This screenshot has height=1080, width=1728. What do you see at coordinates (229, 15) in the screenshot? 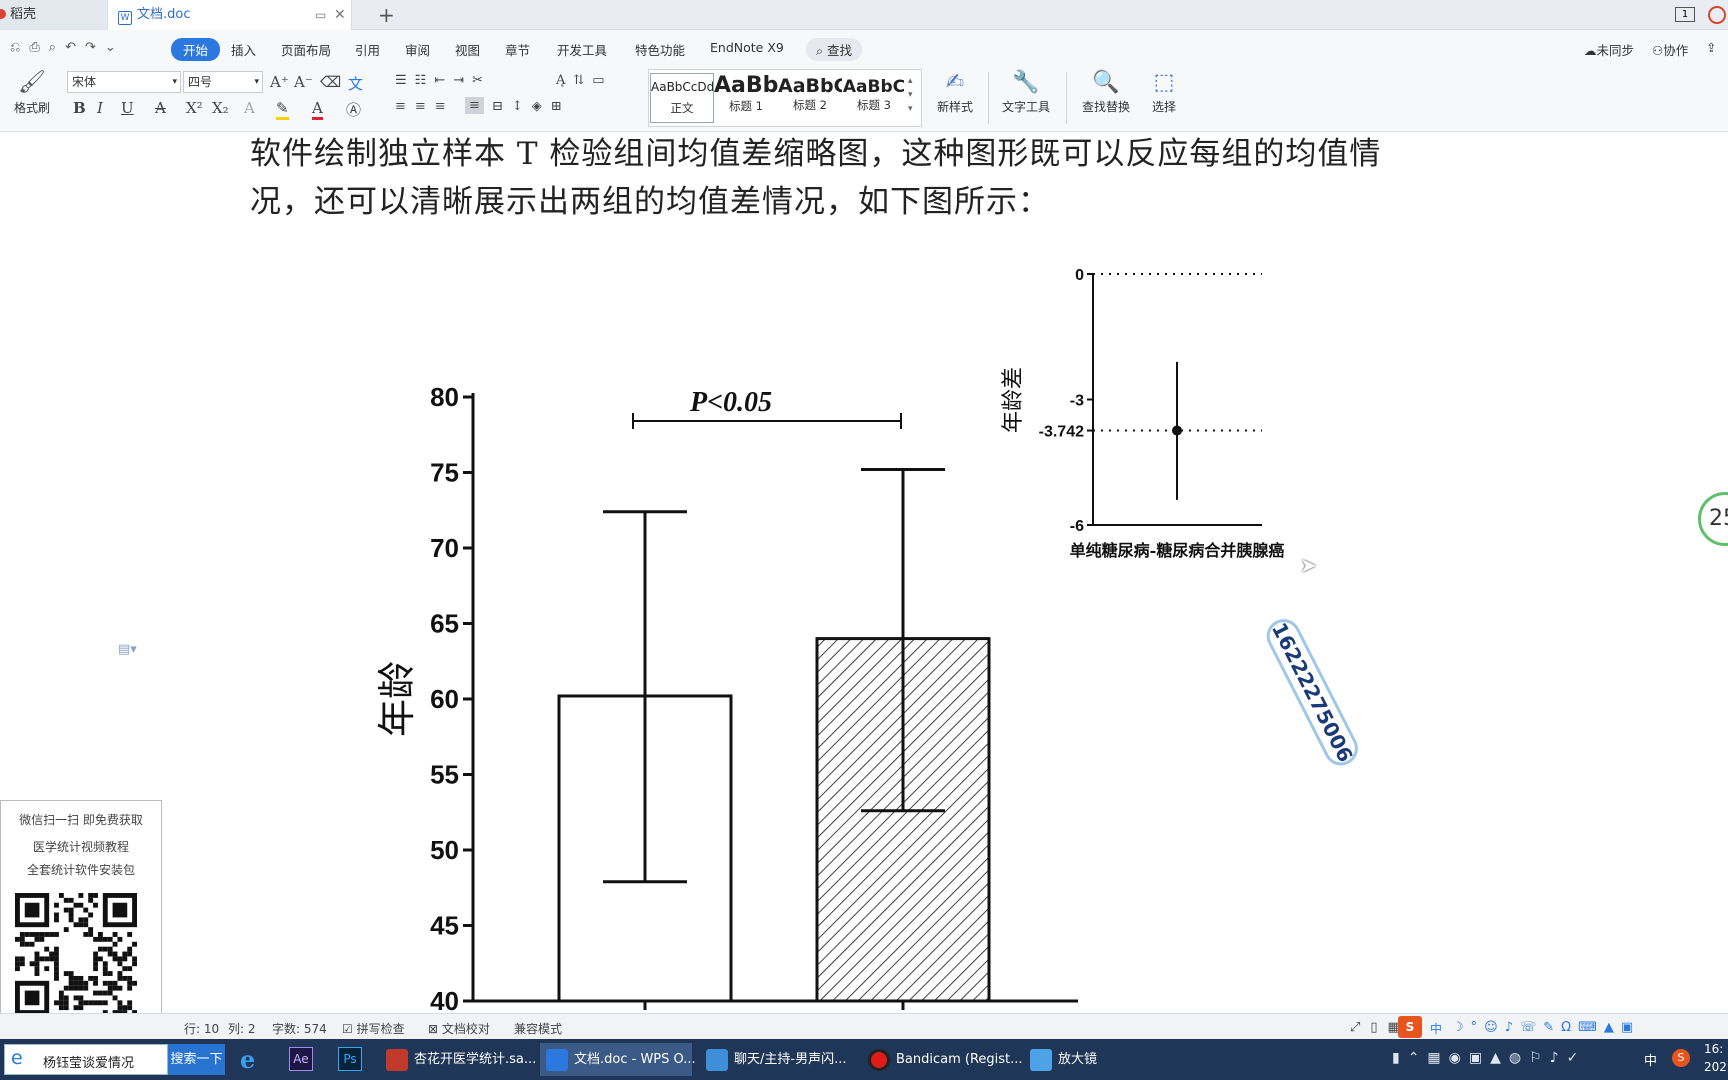
I see `tab-document: W 文档.doc ▭ ✕` at bounding box center [229, 15].